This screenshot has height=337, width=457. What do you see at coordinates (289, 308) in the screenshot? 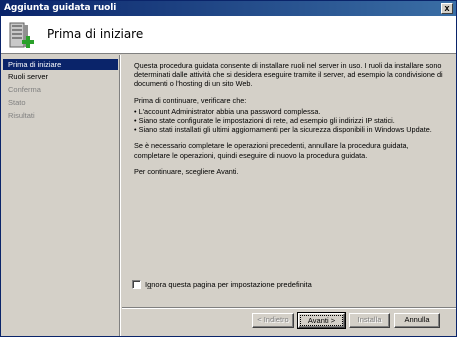
I see `horizontal-divider` at bounding box center [289, 308].